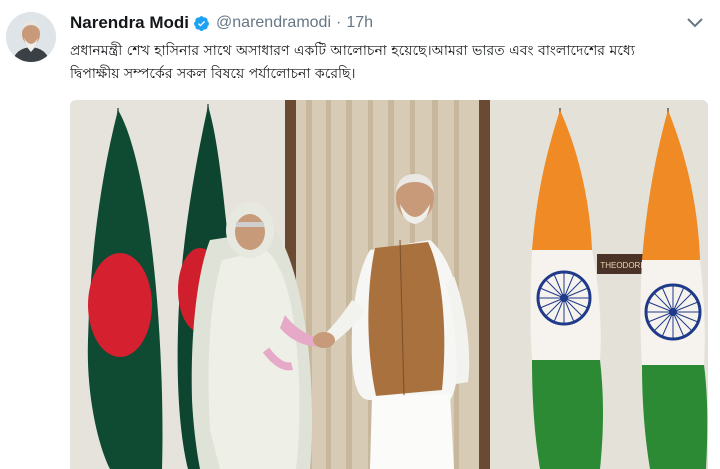 This screenshot has width=720, height=469. Describe the element at coordinates (622, 265) in the screenshot. I see `photo-sign-text: THEODORE` at that location.